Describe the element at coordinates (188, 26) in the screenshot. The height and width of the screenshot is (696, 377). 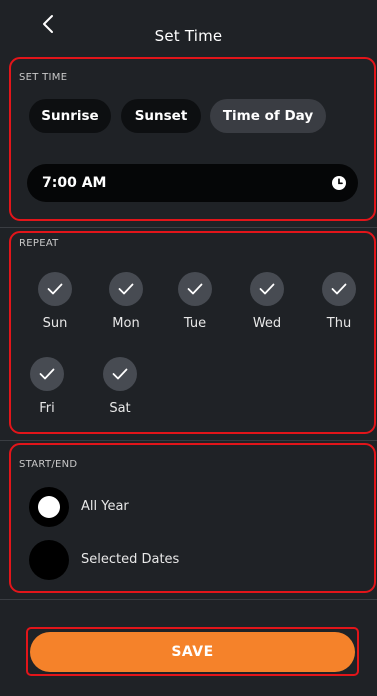
I see `header: Set Time` at that location.